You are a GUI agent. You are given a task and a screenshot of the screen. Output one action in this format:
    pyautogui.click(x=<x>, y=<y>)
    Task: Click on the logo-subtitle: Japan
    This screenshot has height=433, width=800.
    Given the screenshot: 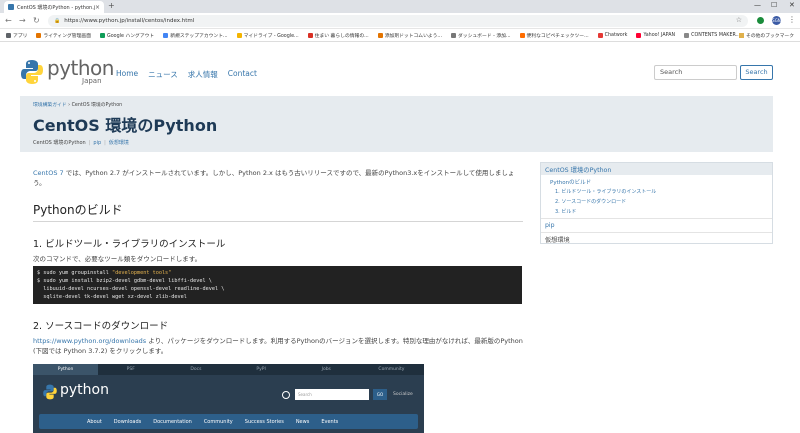 What is the action you would take?
    pyautogui.click(x=92, y=81)
    